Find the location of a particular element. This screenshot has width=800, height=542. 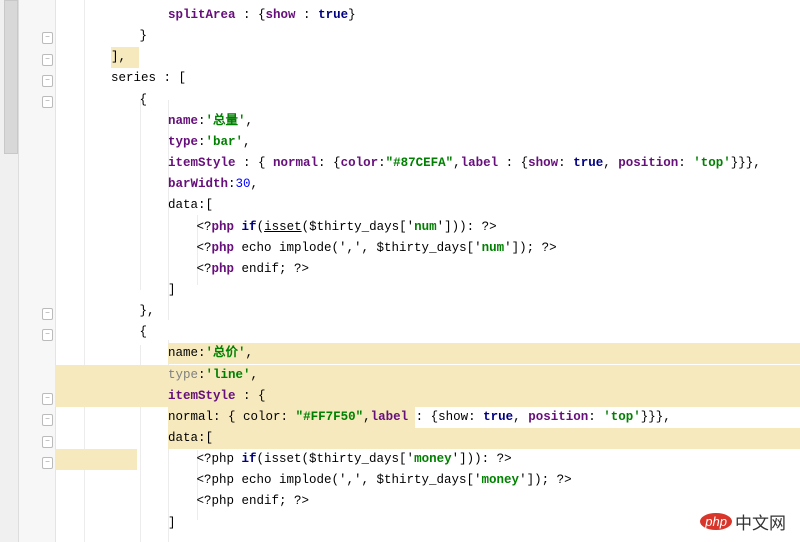

code-token: "#87CEFA" is located at coordinates (419, 163).